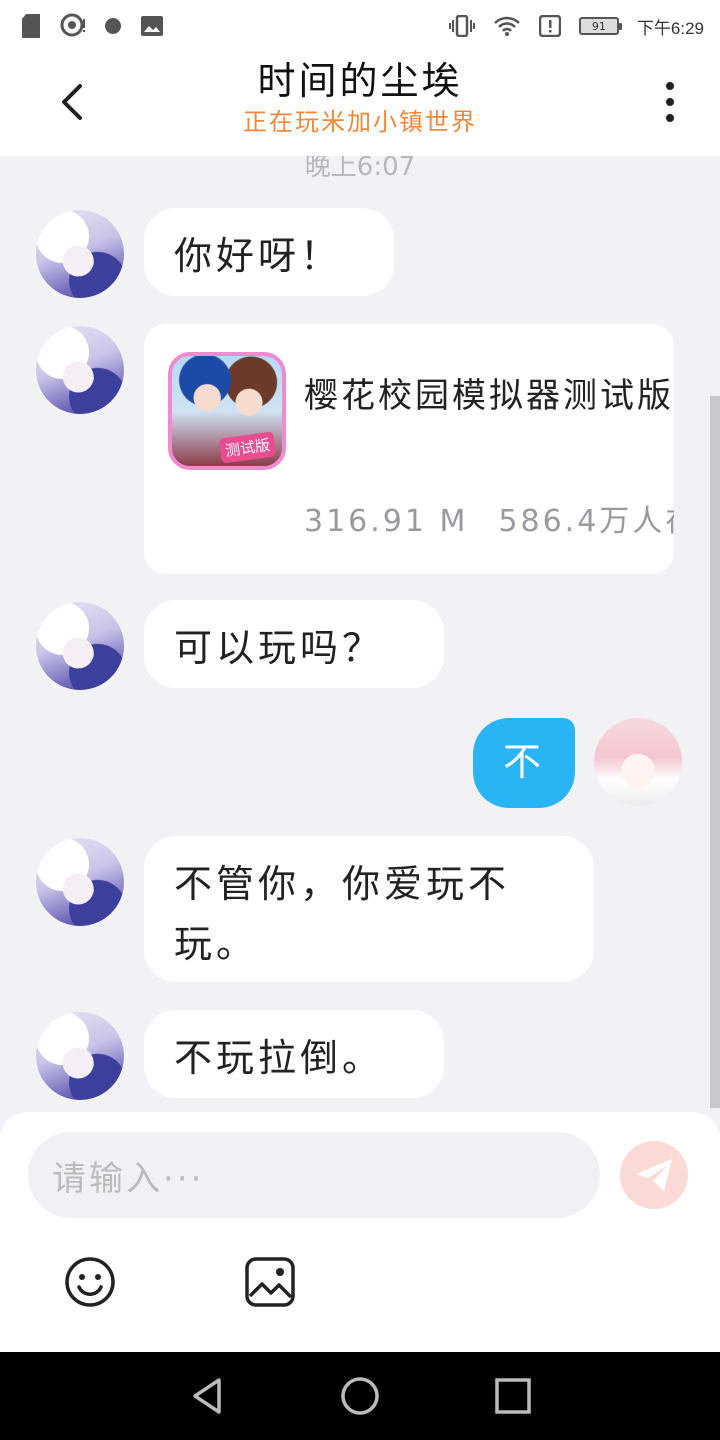  I want to click on system-nav-bar, so click(360, 1396).